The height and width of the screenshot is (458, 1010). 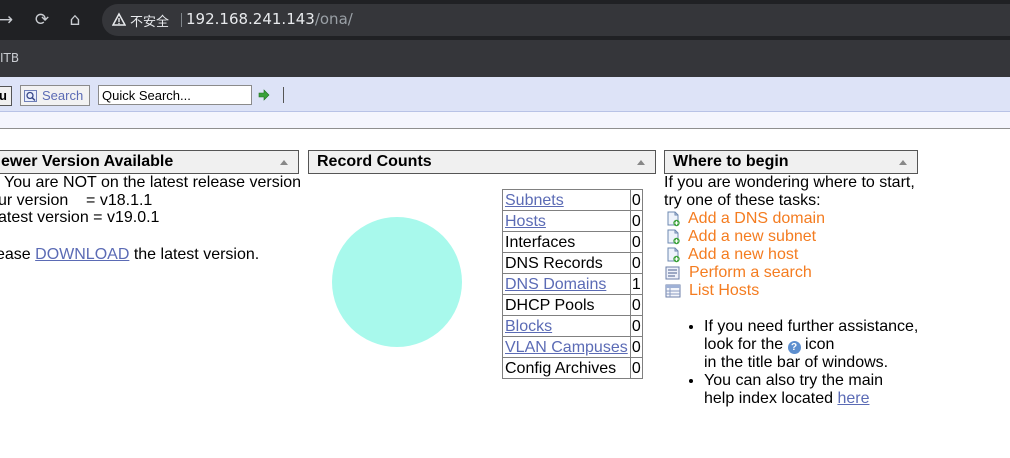 What do you see at coordinates (756, 219) in the screenshot?
I see `task-link: Add a DNS domain` at bounding box center [756, 219].